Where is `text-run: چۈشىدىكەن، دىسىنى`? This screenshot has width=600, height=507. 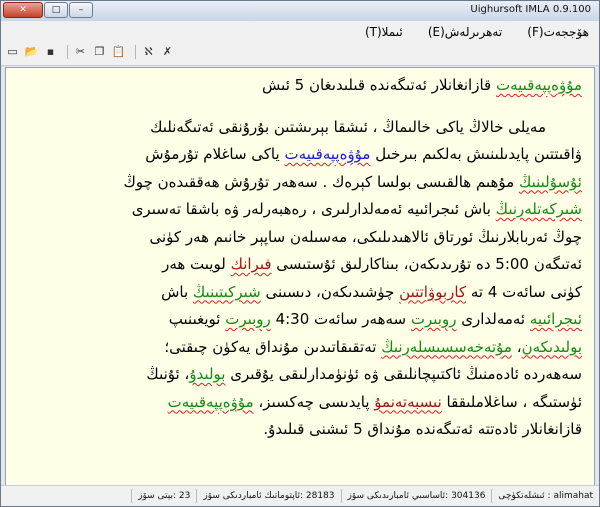
text-run: چۈشىدىكەن، دىسىنى is located at coordinates (330, 291).